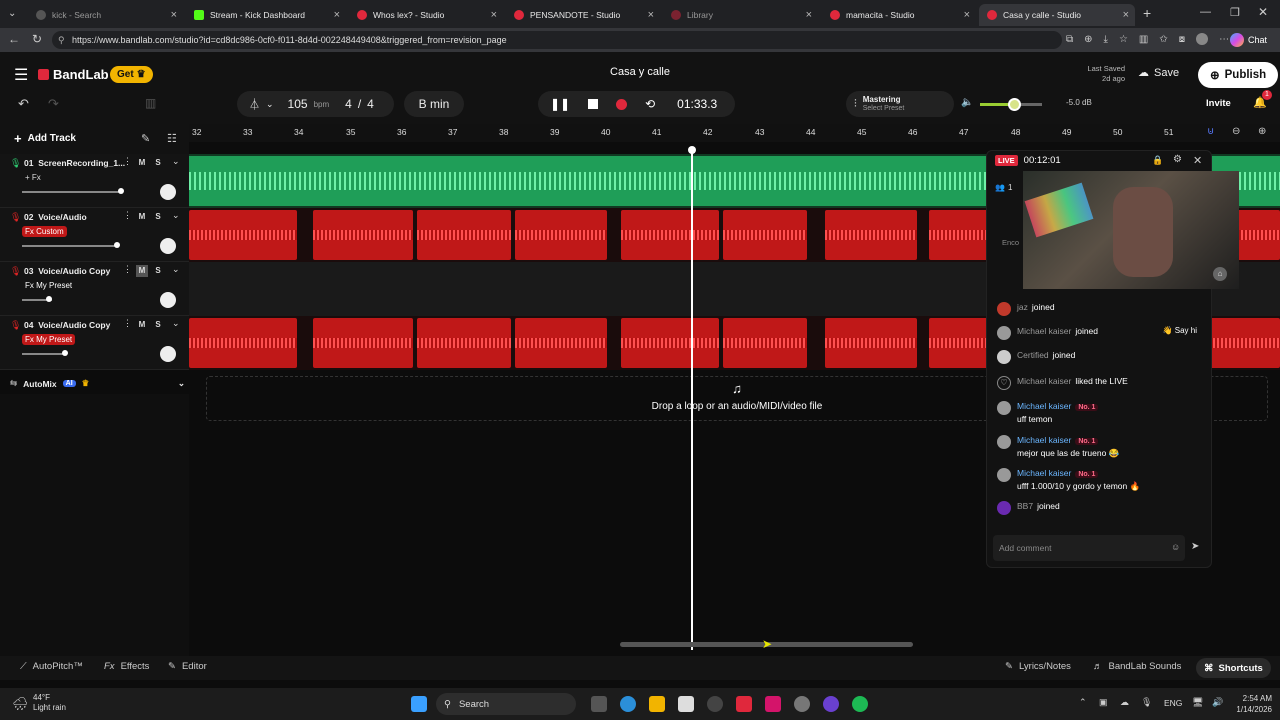 The width and height of the screenshot is (1280, 720). What do you see at coordinates (506, 704) in the screenshot?
I see `taskbar-search: ⚲ Search` at bounding box center [506, 704].